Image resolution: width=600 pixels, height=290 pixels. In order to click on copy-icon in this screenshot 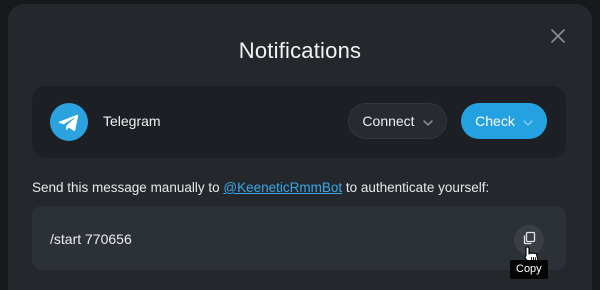, I will do `click(529, 240)`.